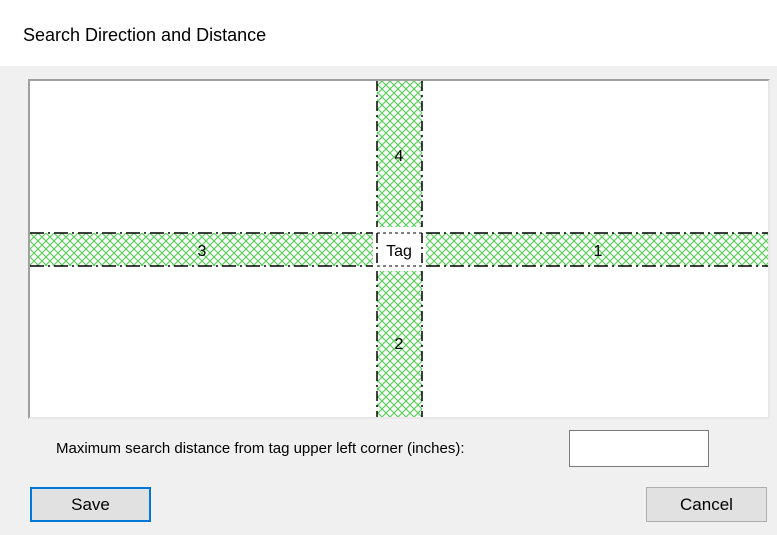  I want to click on search-zone-2: 2, so click(399, 344).